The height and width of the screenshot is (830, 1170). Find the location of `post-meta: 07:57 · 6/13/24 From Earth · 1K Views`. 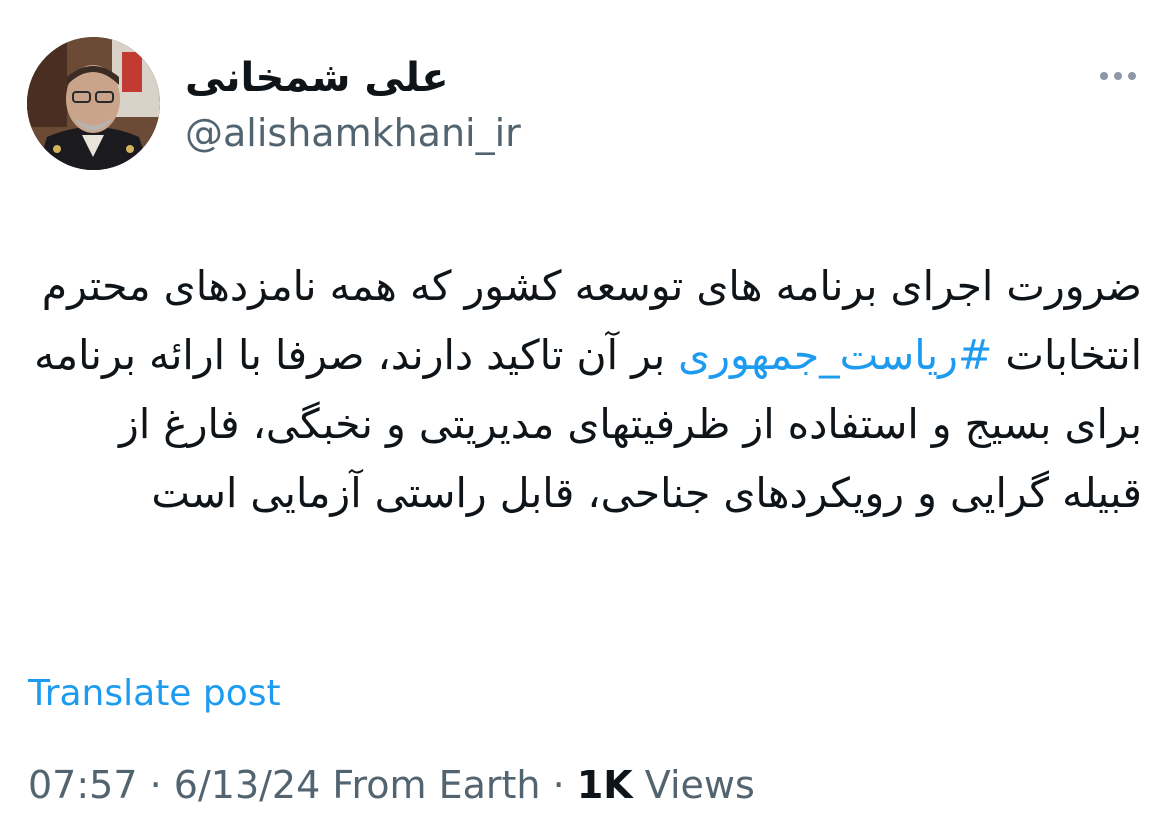

post-meta: 07:57 · 6/13/24 From Earth · 1K Views is located at coordinates (391, 785).